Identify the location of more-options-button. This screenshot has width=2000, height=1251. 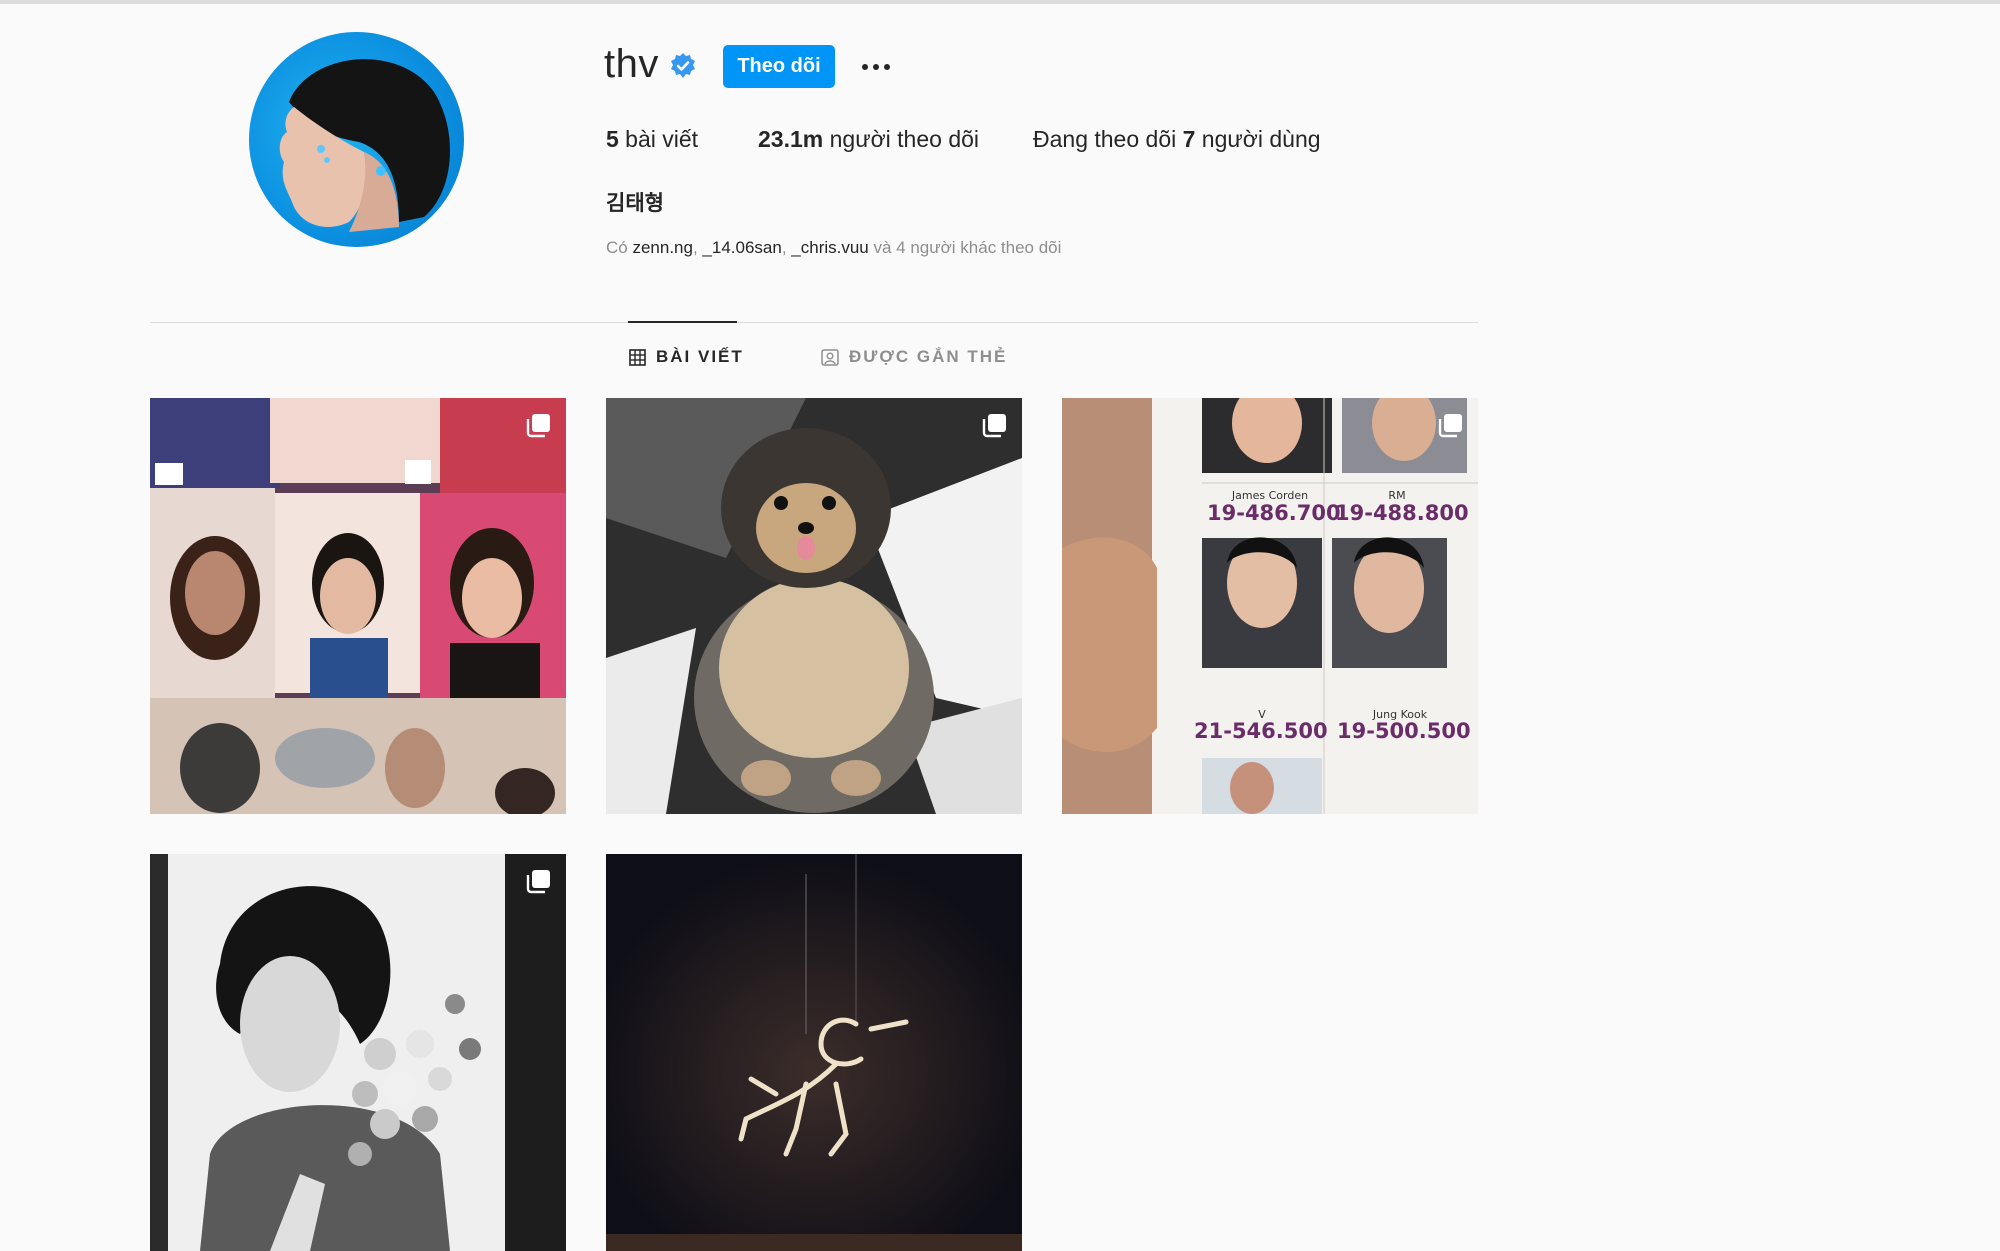
(876, 67).